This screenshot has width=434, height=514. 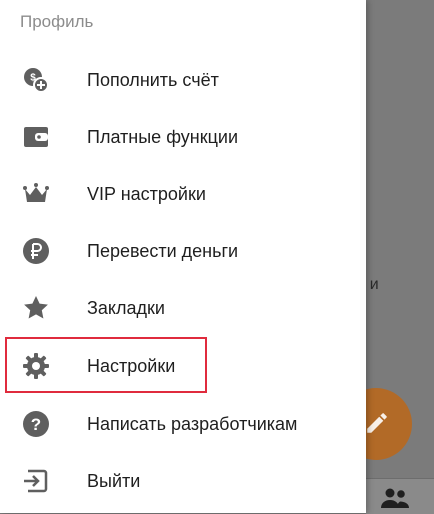 I want to click on crown-icon, so click(x=36, y=194).